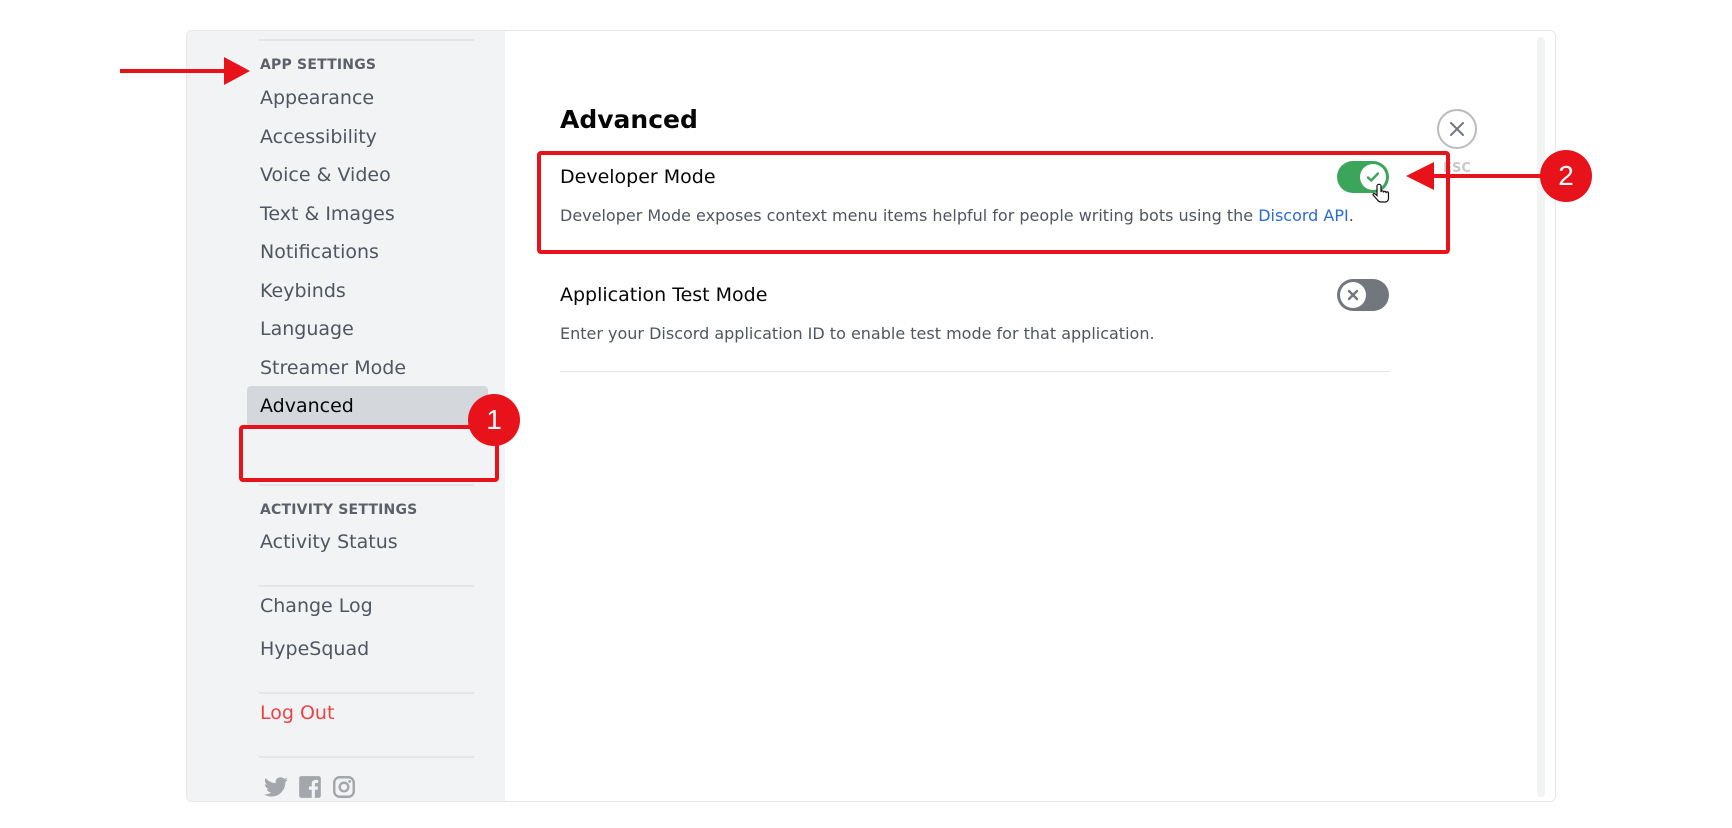  Describe the element at coordinates (1474, 176) in the screenshot. I see `arrow-developer-toggle` at that location.